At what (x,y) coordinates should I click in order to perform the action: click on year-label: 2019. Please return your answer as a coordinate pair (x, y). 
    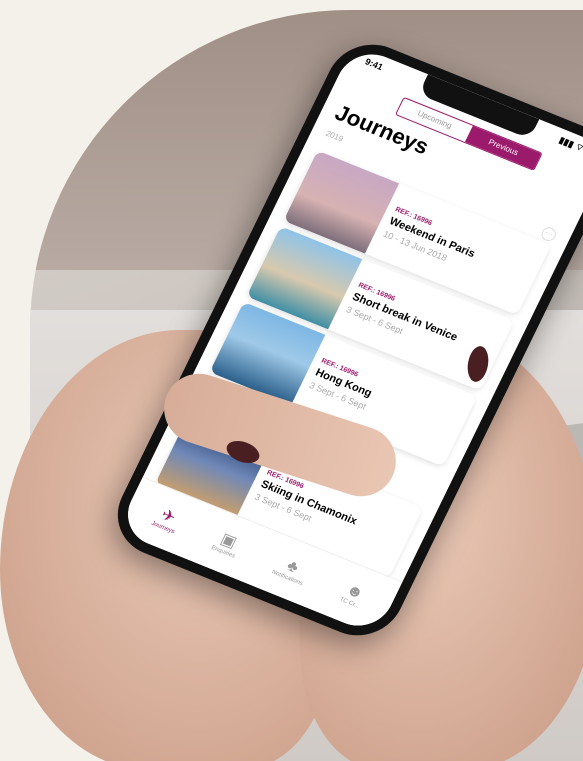
    Looking at the image, I should click on (334, 136).